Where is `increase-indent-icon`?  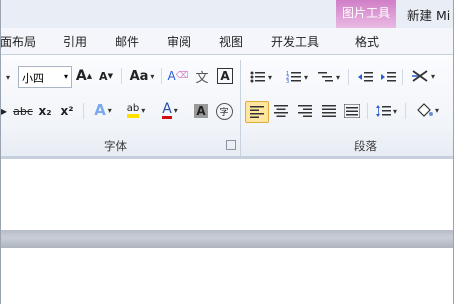 increase-indent-icon is located at coordinates (388, 77).